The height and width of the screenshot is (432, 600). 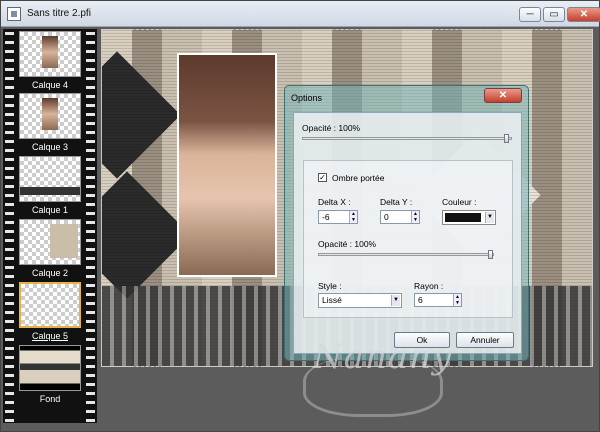 I want to click on color-swatch, so click(x=463, y=217).